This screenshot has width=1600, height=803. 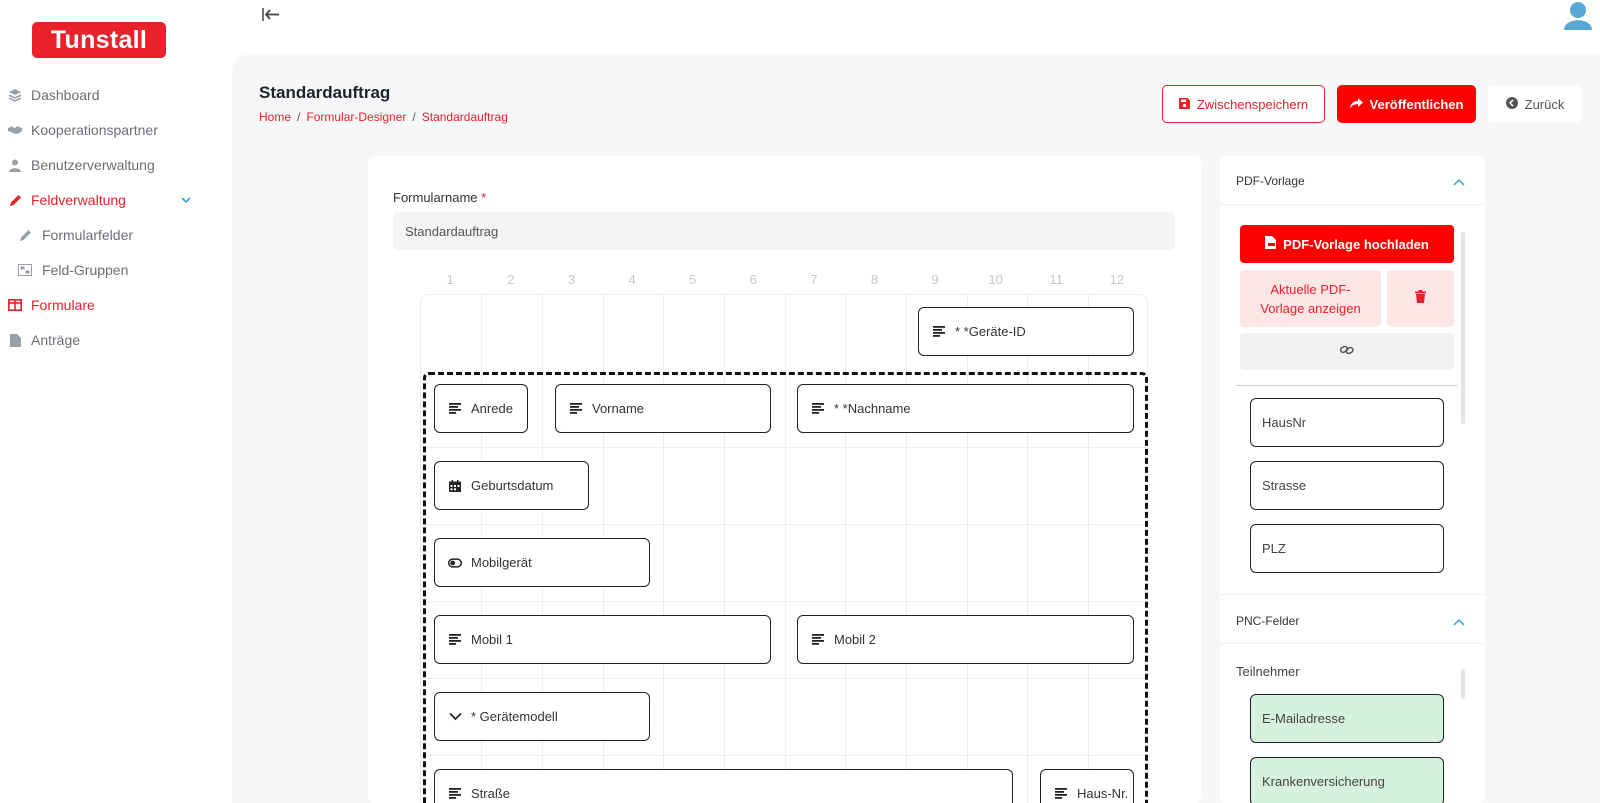 I want to click on user-avatar-icon, so click(x=1578, y=15).